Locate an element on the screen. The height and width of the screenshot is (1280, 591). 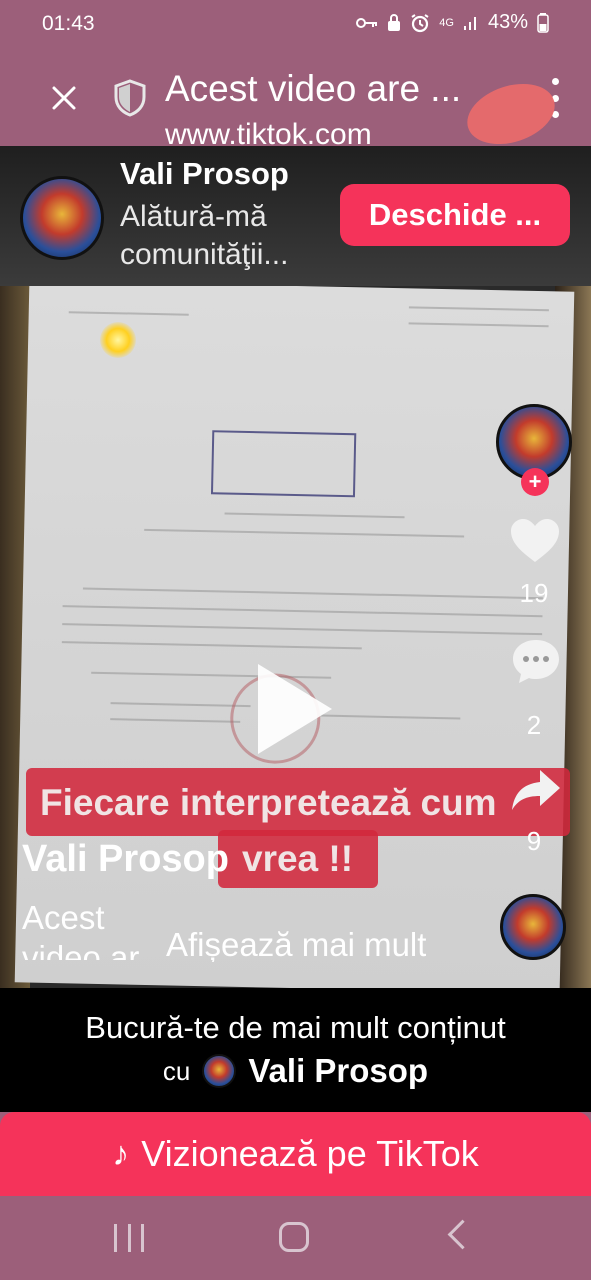
status-icons: 4G 43% is located at coordinates (452, 22).